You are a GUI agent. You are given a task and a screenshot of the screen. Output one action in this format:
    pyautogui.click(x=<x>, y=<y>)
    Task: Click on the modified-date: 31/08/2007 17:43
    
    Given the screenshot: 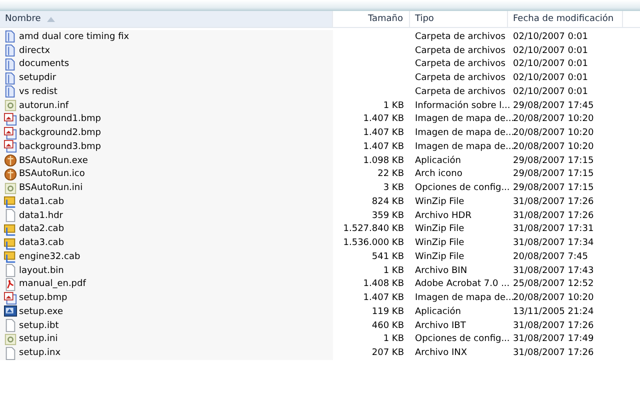 What is the action you would take?
    pyautogui.click(x=553, y=271)
    